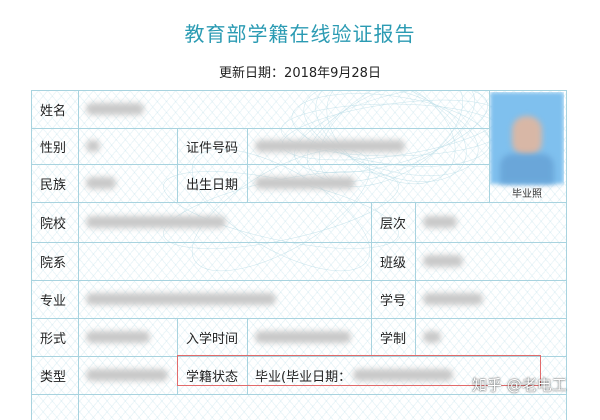  What do you see at coordinates (53, 224) in the screenshot?
I see `school-label: 院校` at bounding box center [53, 224].